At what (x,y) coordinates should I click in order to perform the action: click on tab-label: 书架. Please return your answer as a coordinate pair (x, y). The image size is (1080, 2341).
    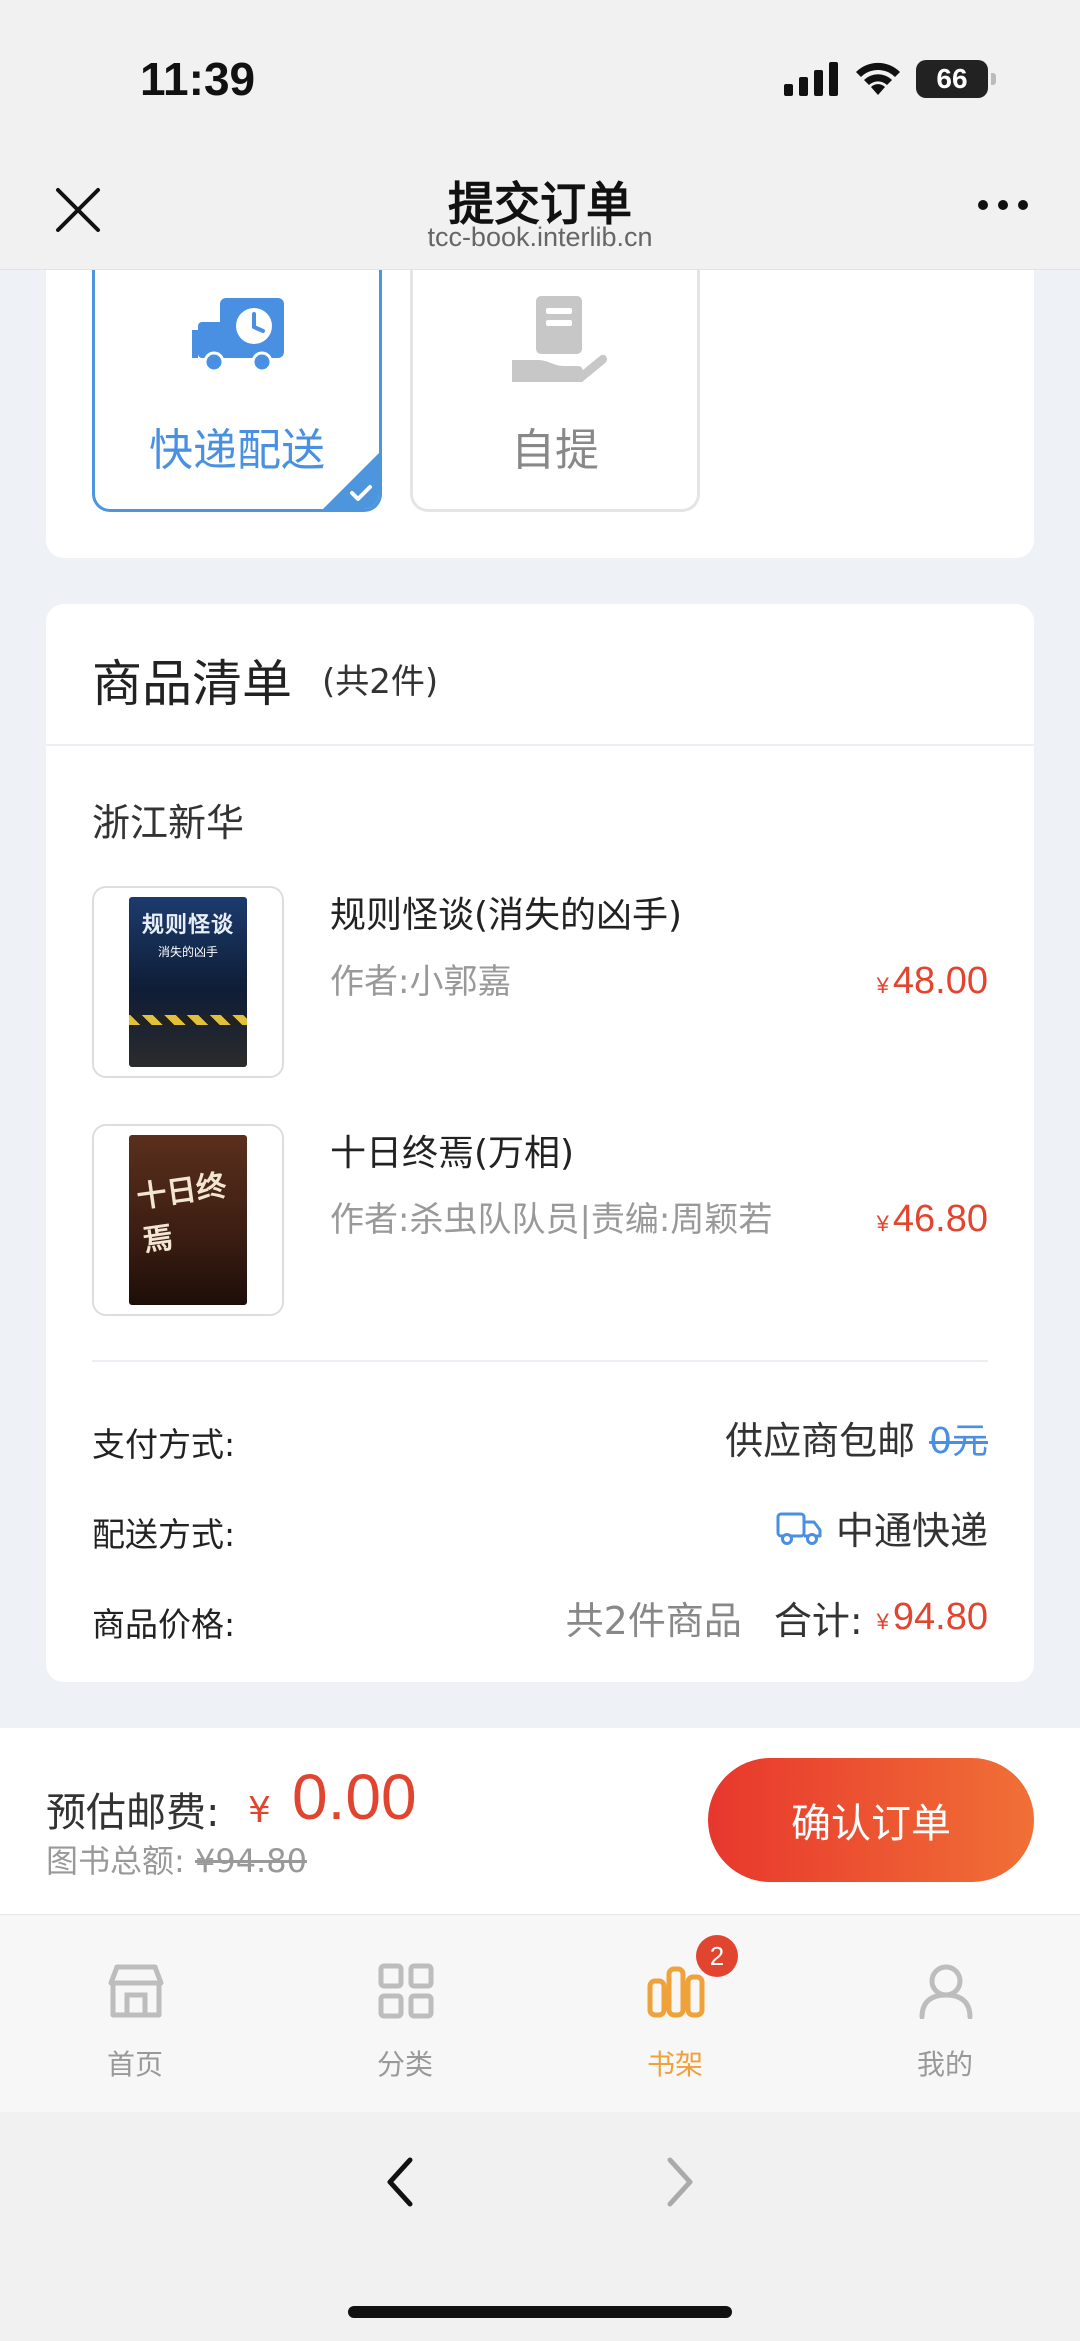
    Looking at the image, I should click on (674, 2064).